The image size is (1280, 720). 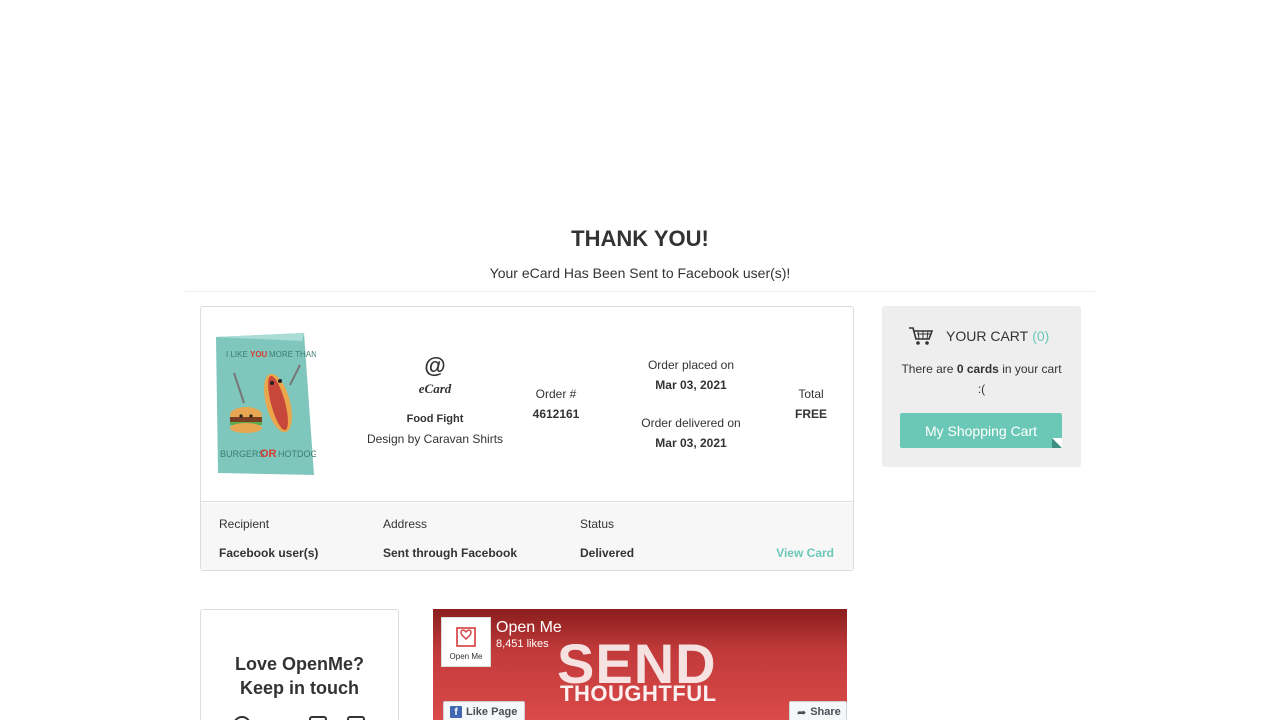 I want to click on keep-in-touch-title: Love OpenMe? Keep in touch, so click(x=299, y=676).